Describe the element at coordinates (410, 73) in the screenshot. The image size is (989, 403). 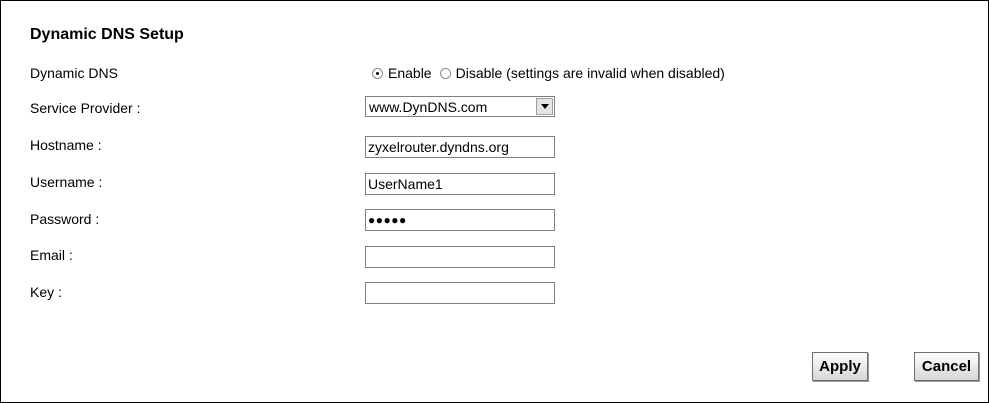
I see `enable-radio-label: Enable` at that location.